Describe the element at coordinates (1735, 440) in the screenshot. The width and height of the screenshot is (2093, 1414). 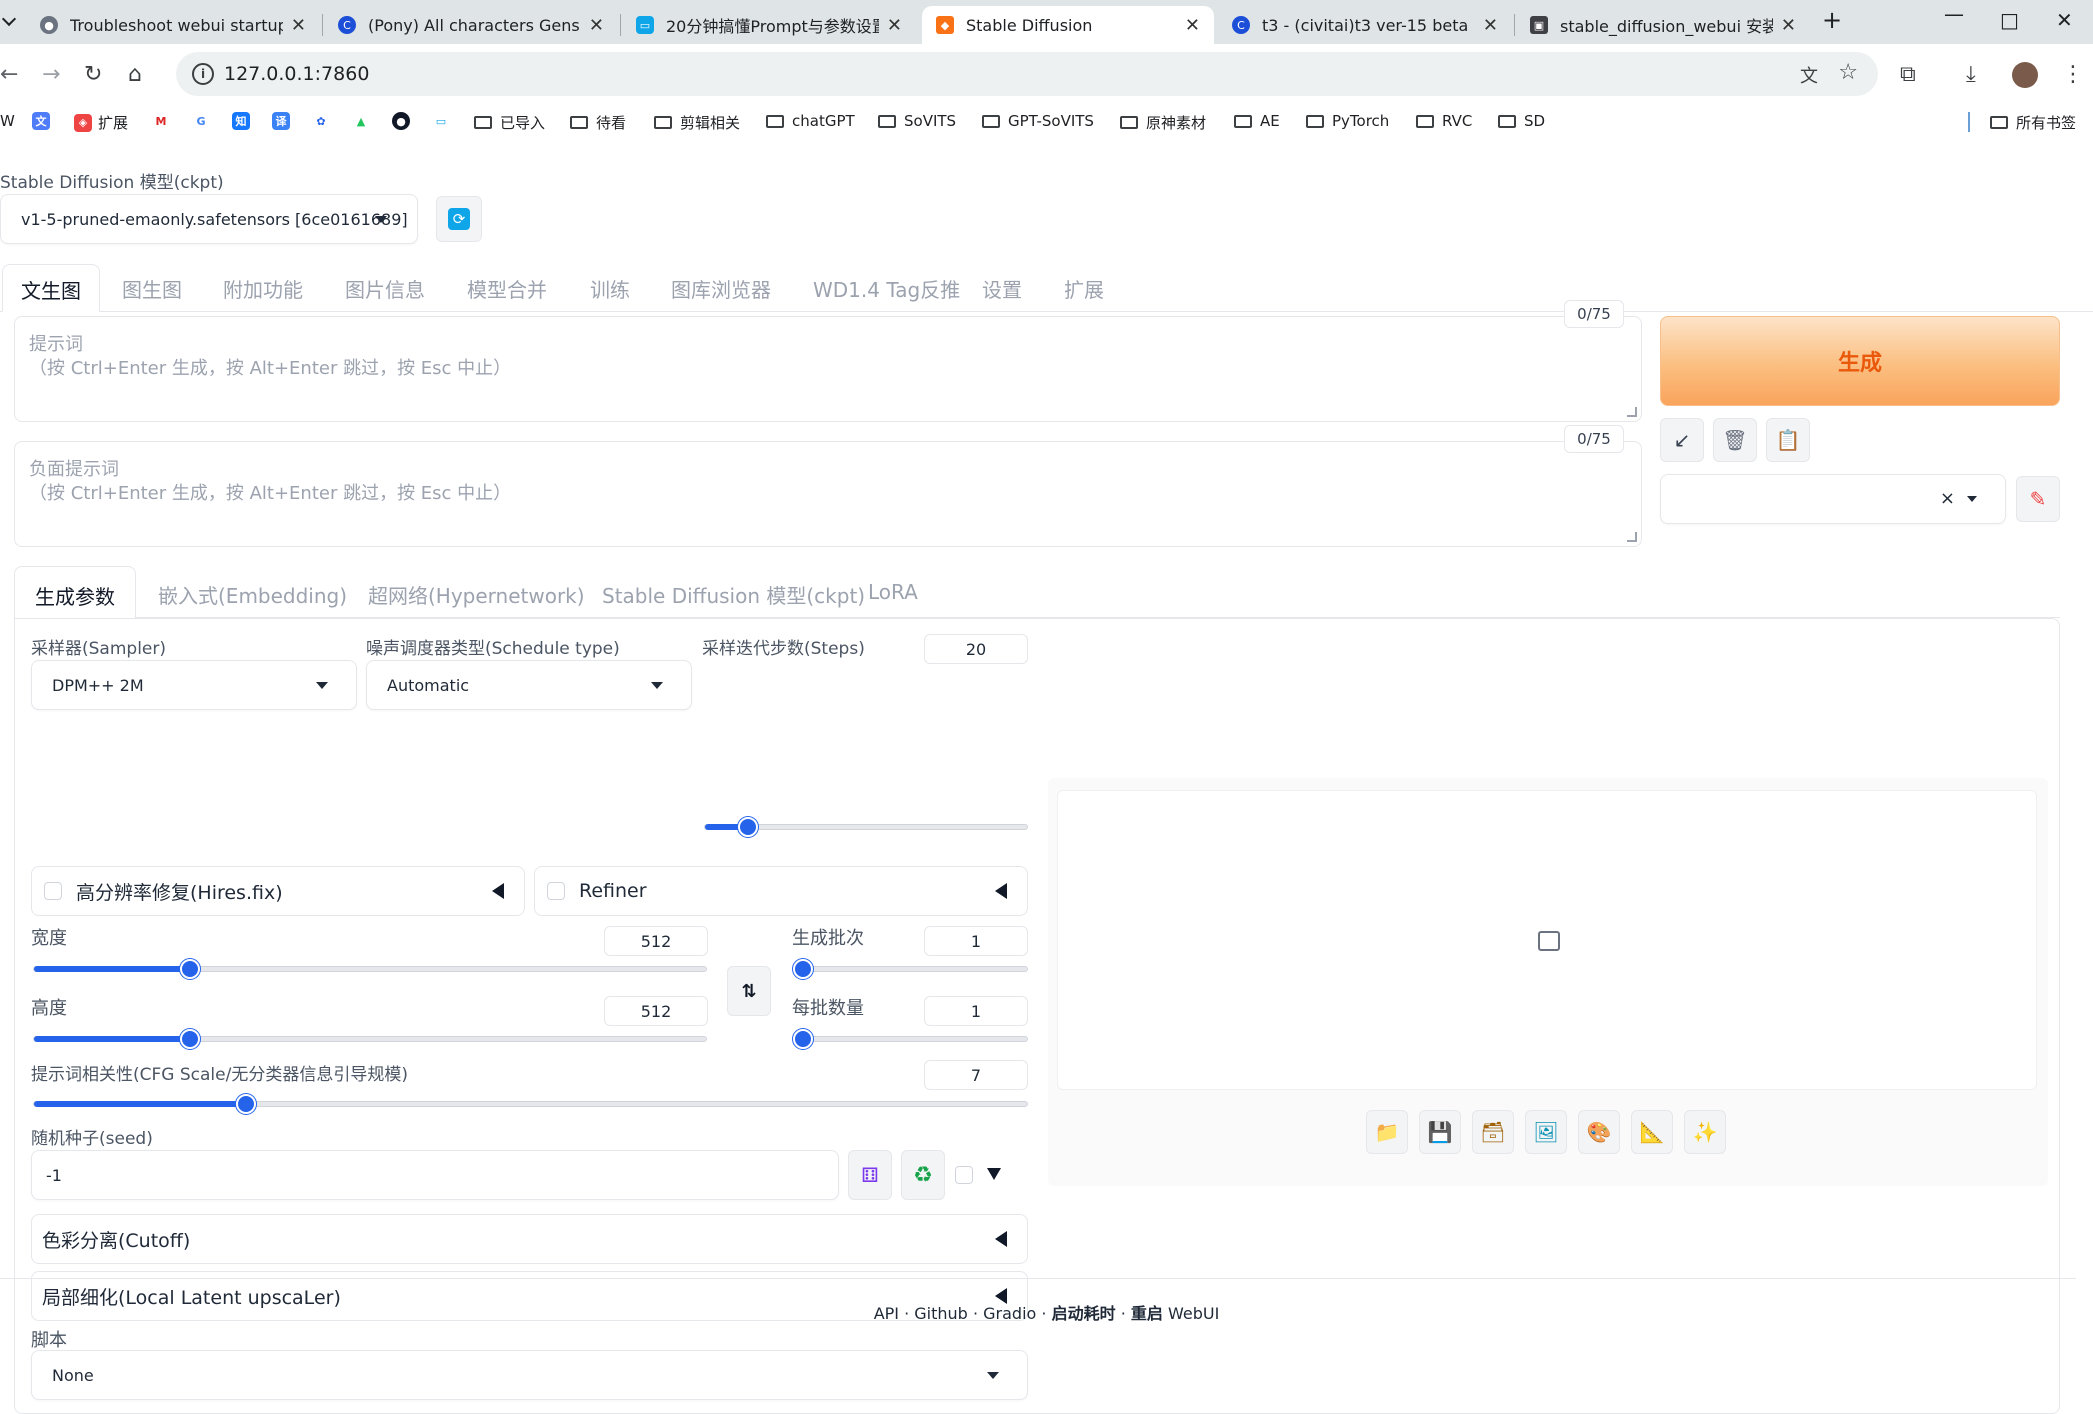
I see `clear-prompt-button: 🗑` at that location.